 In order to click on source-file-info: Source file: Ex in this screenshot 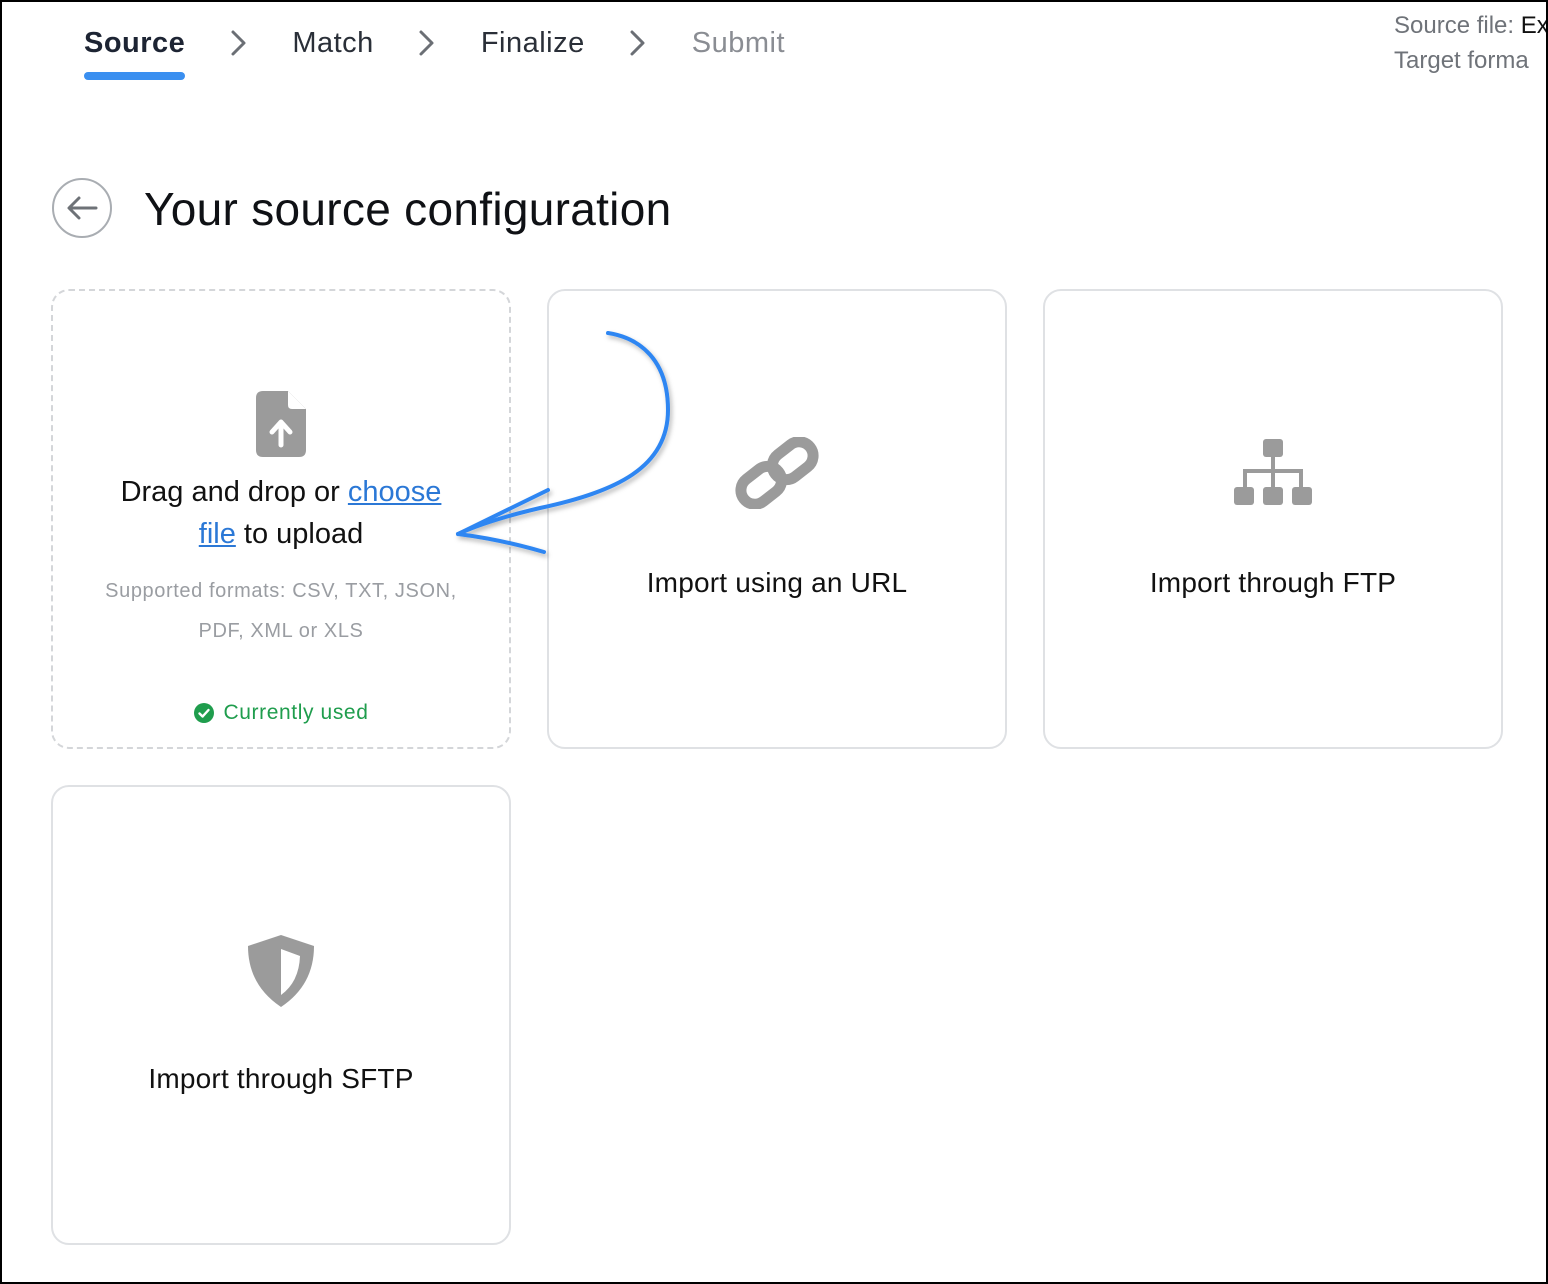, I will do `click(1471, 25)`.